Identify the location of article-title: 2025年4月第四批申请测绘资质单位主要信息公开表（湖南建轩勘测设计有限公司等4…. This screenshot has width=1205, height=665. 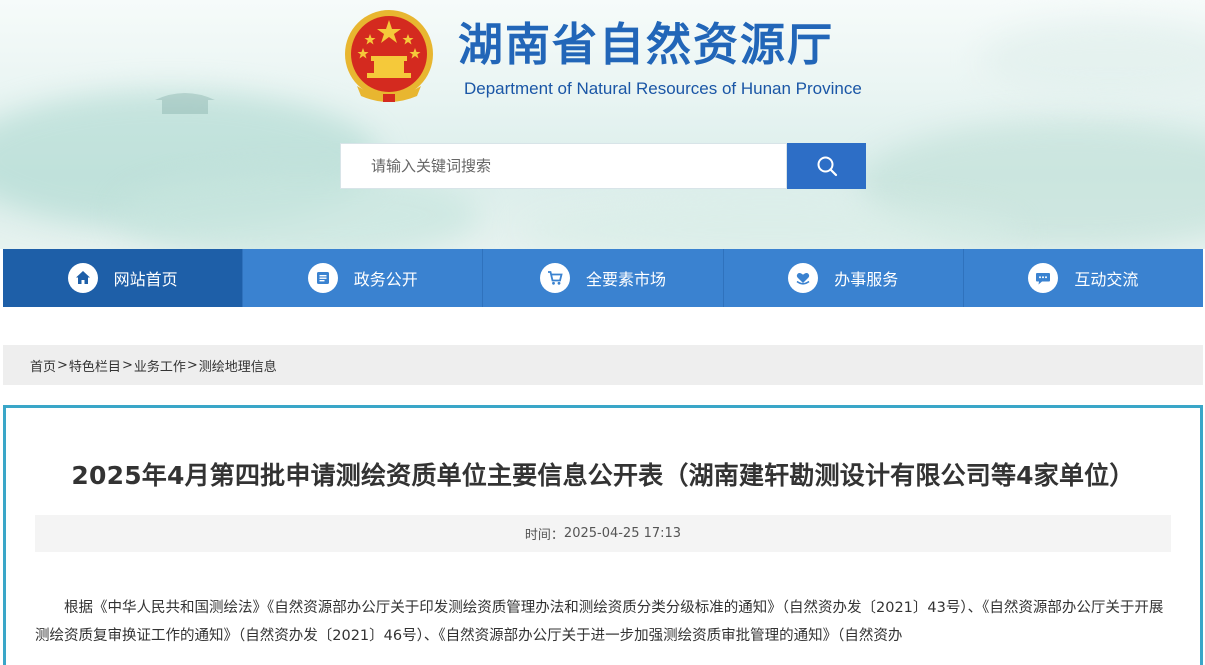
(603, 475).